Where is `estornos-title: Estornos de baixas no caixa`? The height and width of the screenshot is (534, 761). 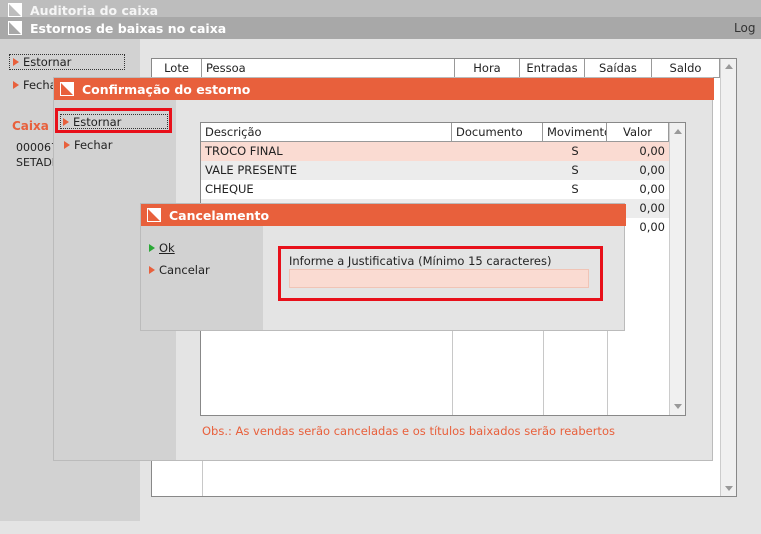
estornos-title: Estornos de baixas no caixa is located at coordinates (128, 28).